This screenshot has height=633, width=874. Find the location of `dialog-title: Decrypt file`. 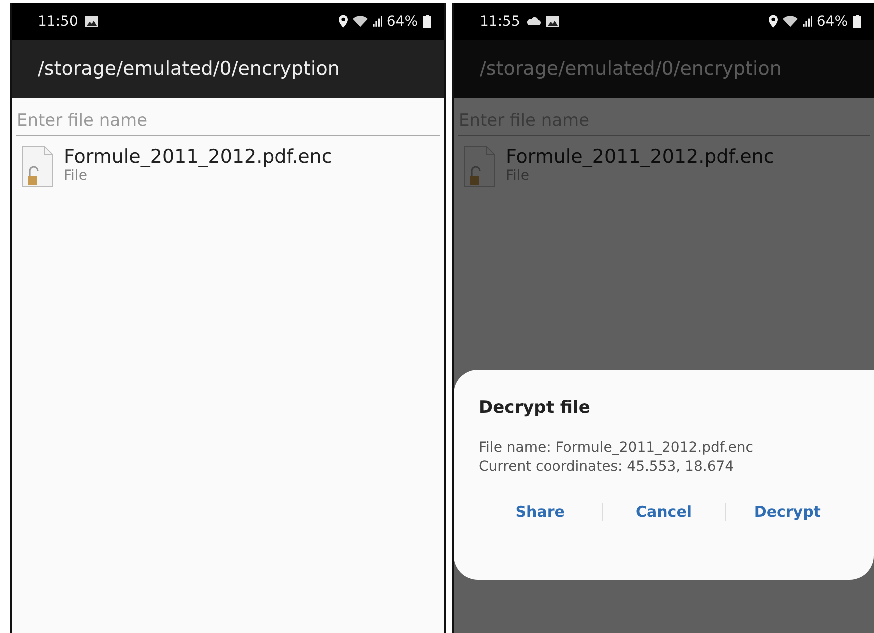

dialog-title: Decrypt file is located at coordinates (535, 408).